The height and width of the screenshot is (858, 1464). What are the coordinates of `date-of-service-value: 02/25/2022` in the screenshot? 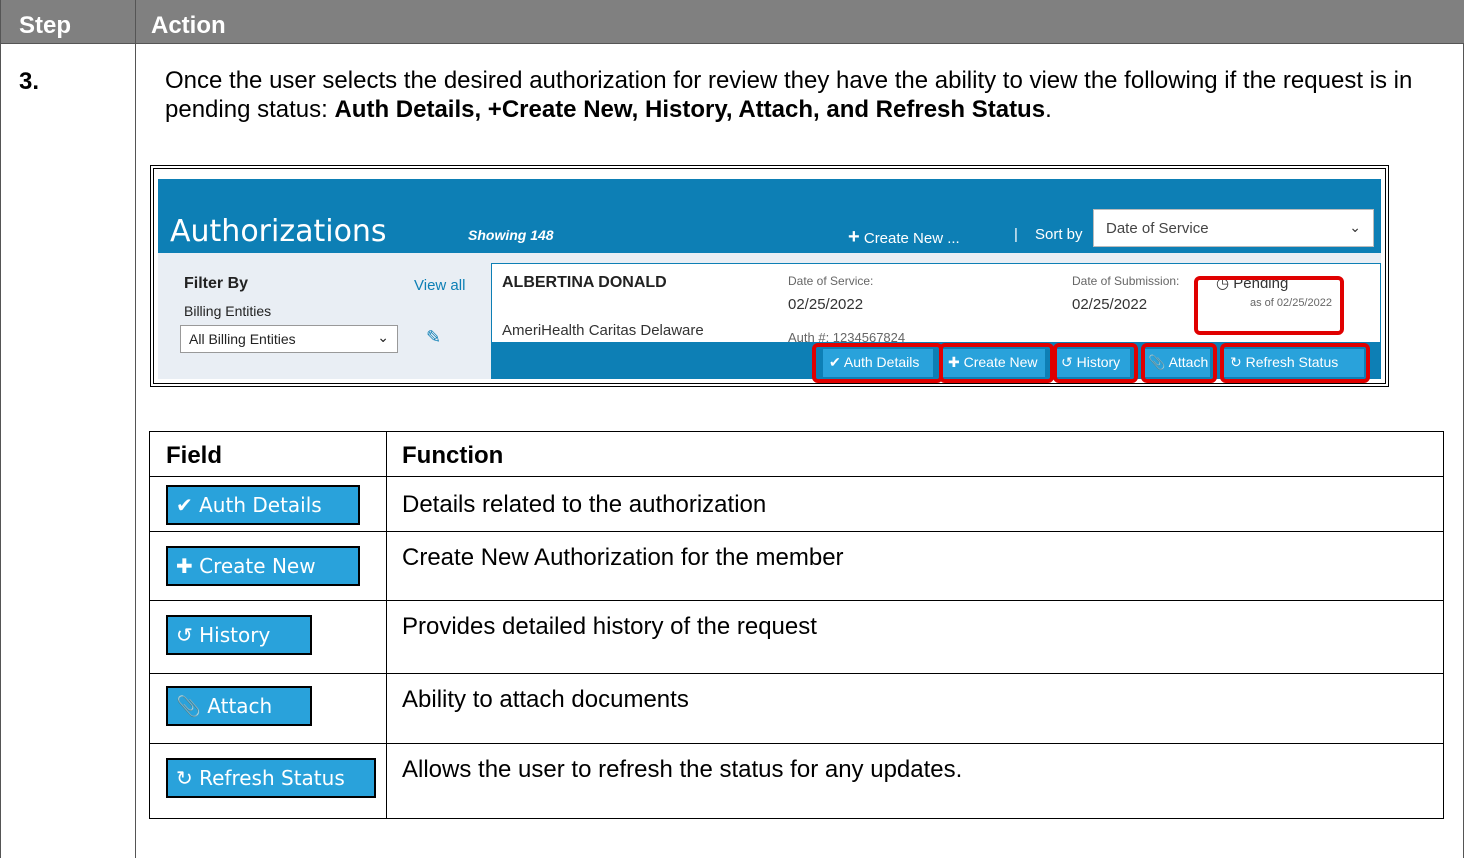 It's located at (826, 304).